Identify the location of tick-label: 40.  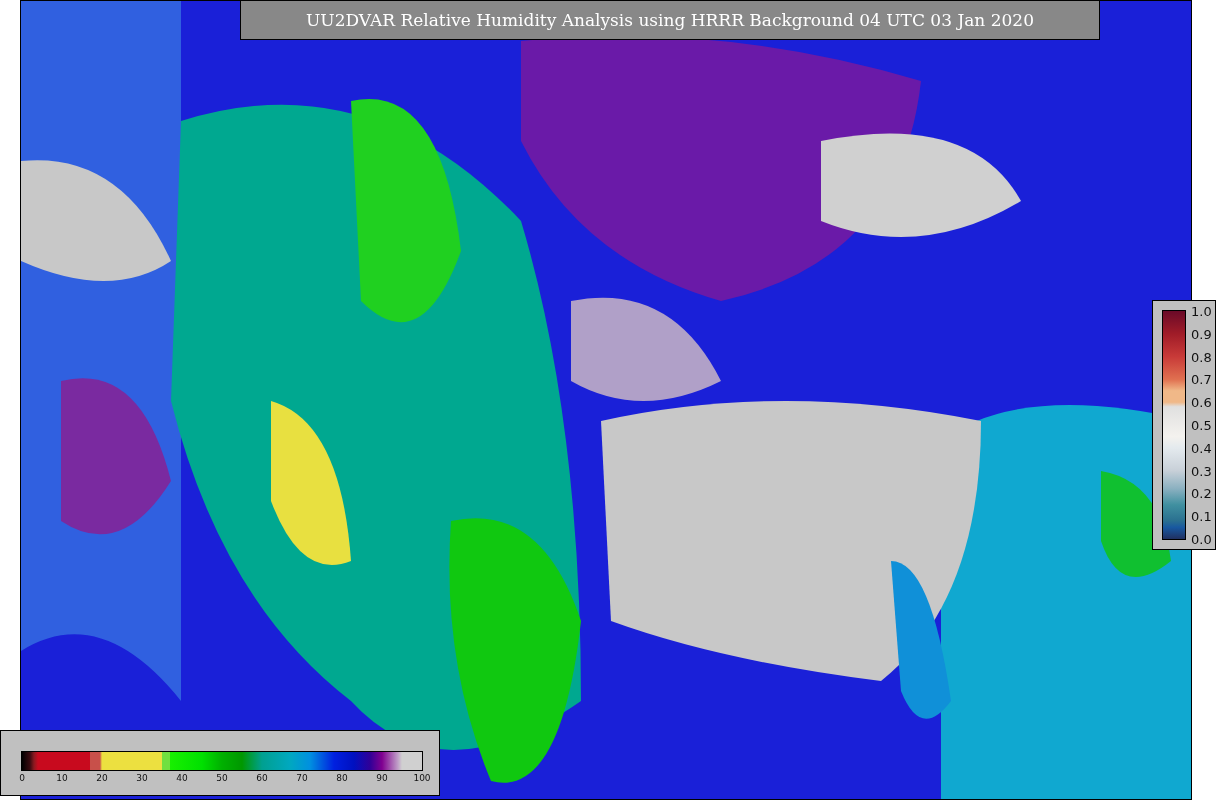
(182, 778).